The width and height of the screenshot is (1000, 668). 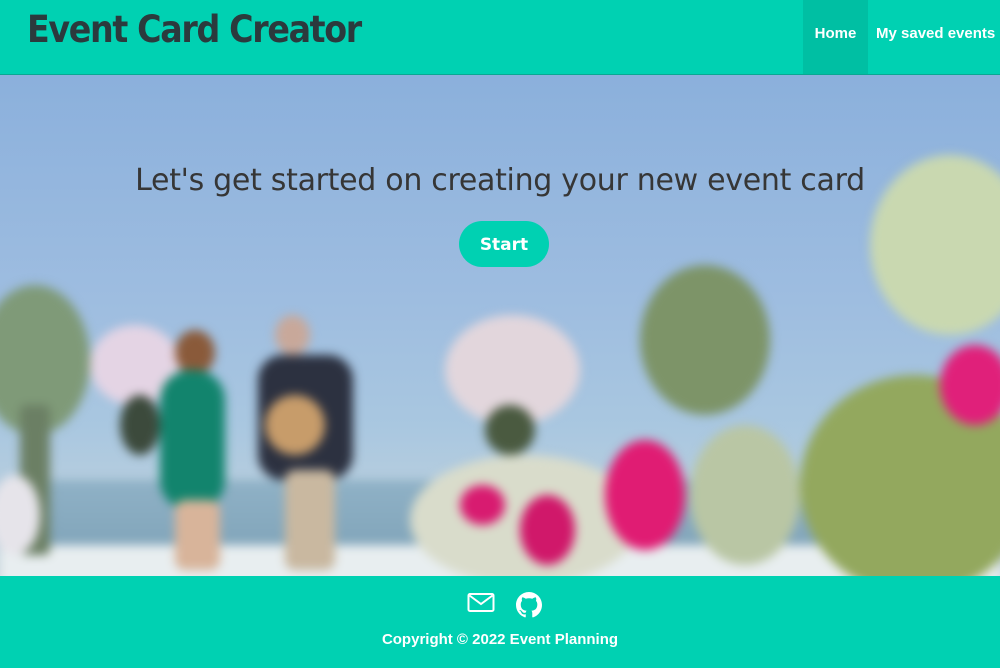 I want to click on nav-saved-events: My saved events, so click(x=938, y=37).